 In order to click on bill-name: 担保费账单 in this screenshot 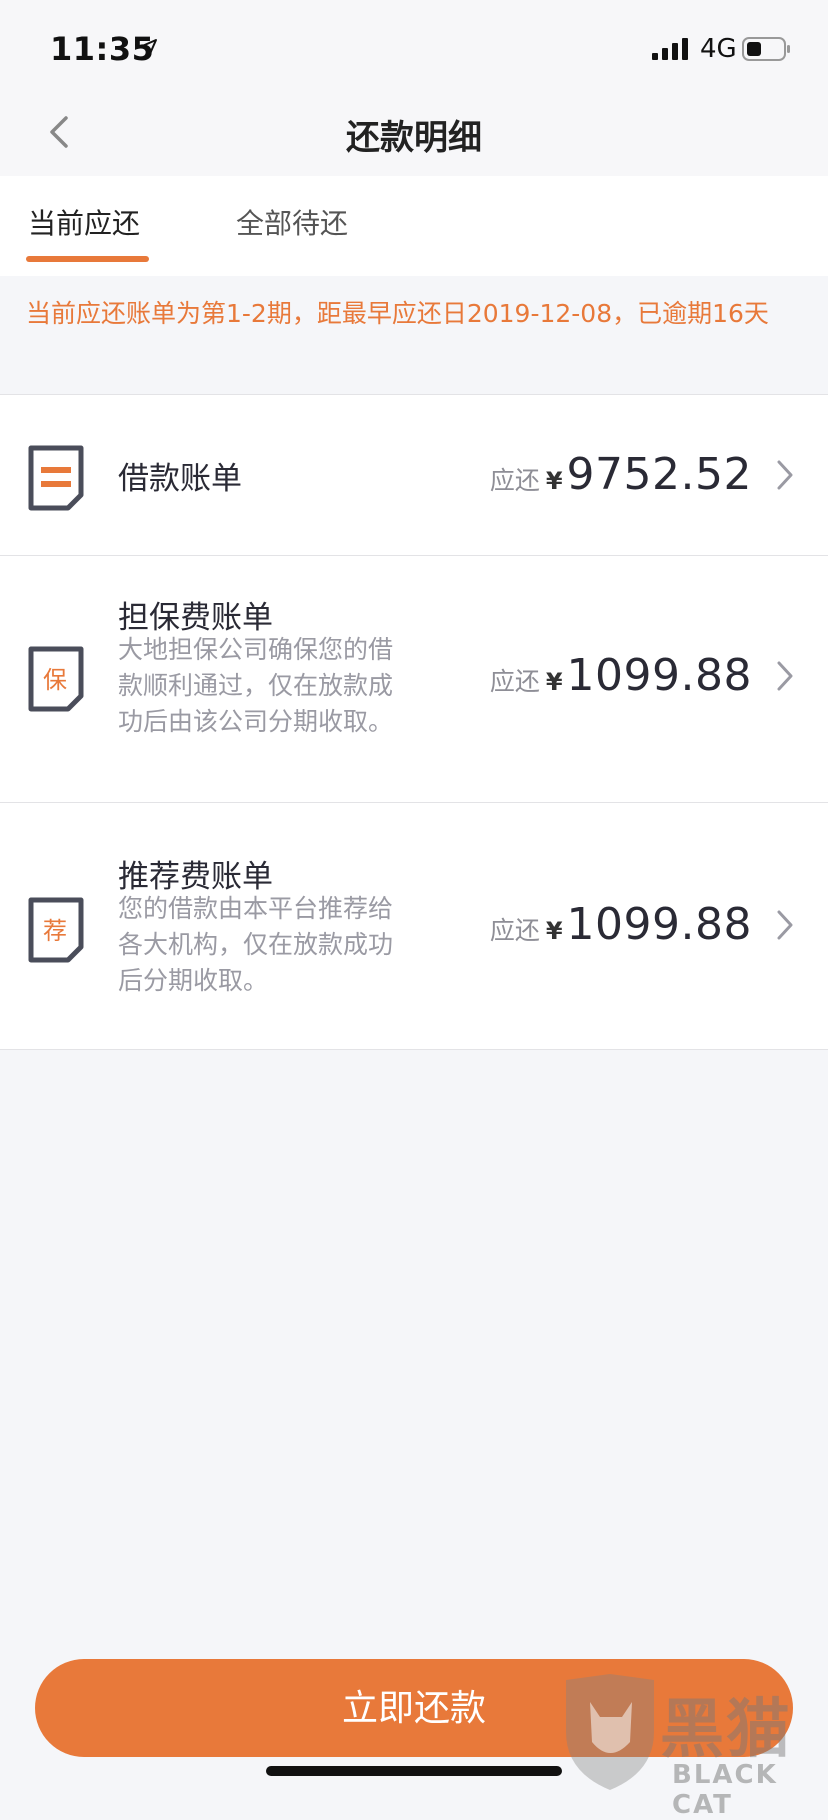, I will do `click(195, 618)`.